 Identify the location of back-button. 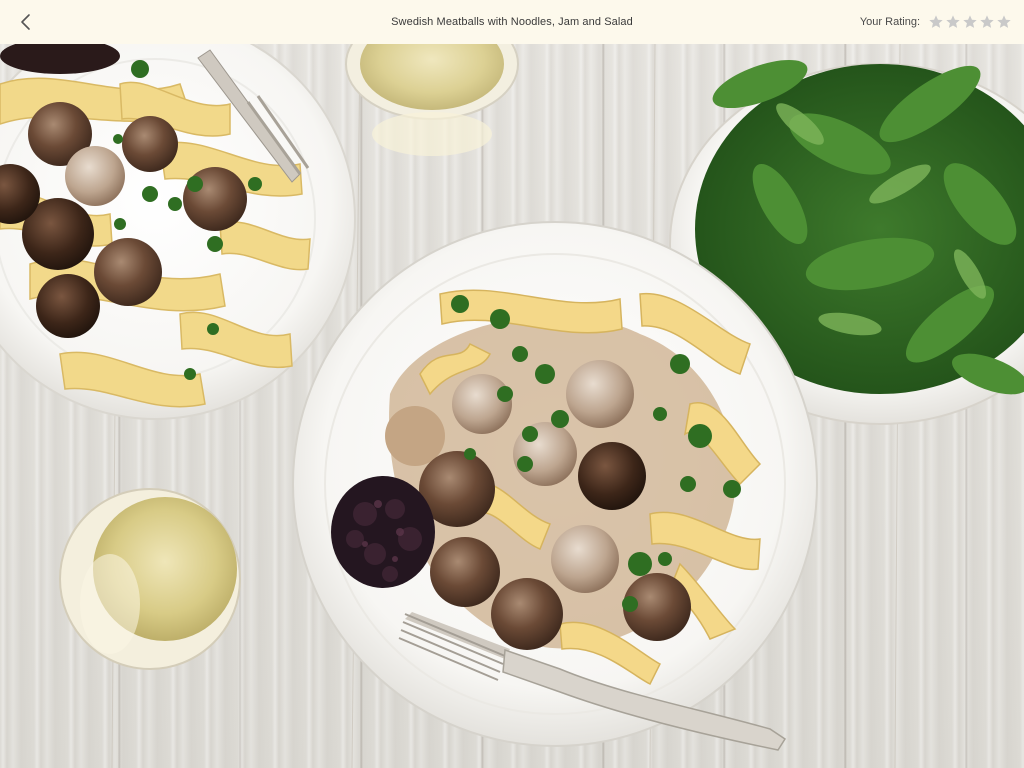
(26, 22).